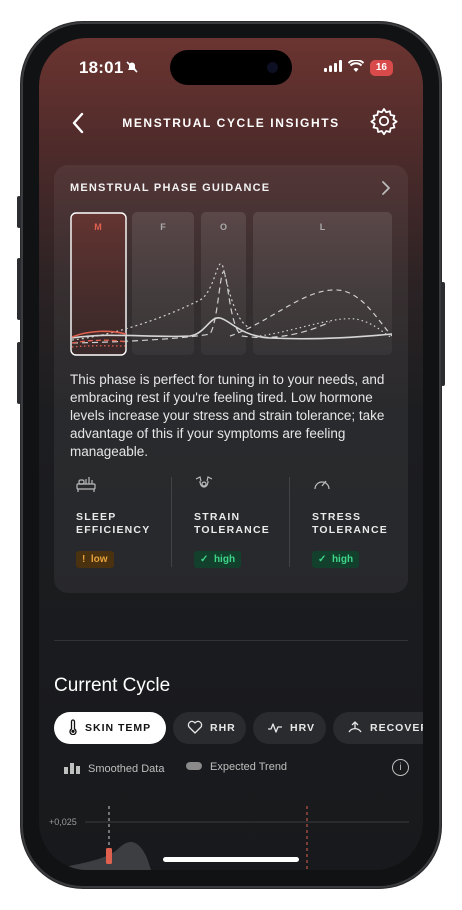 The height and width of the screenshot is (910, 462). I want to click on phase-label-o: O, so click(223, 227).